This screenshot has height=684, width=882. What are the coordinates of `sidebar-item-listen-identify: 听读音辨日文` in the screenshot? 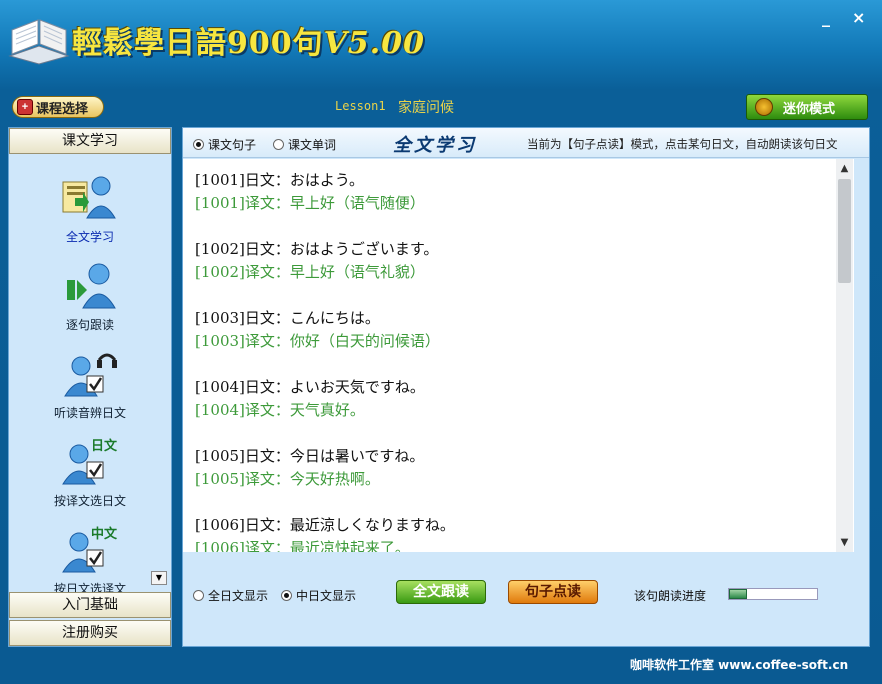 It's located at (90, 382).